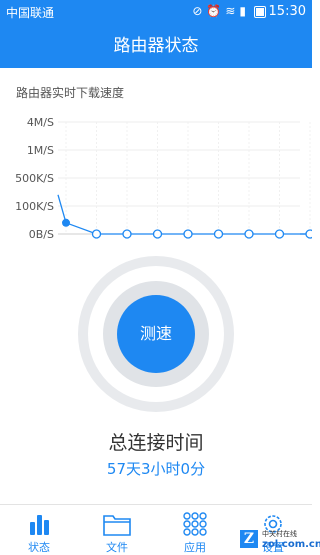  I want to click on wifi-icon: ≋, so click(232, 11).